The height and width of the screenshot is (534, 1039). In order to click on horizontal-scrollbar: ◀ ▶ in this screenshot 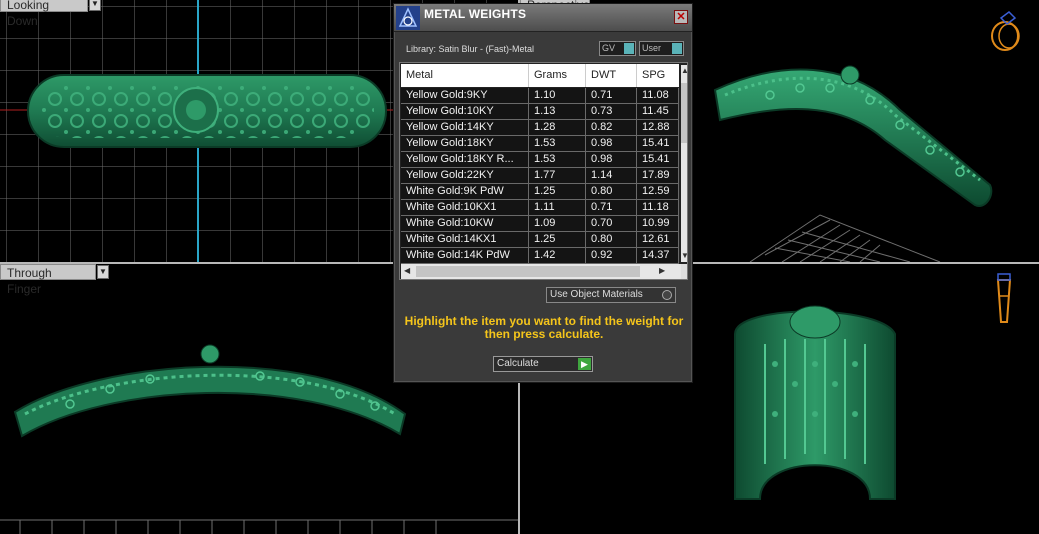, I will do `click(541, 271)`.